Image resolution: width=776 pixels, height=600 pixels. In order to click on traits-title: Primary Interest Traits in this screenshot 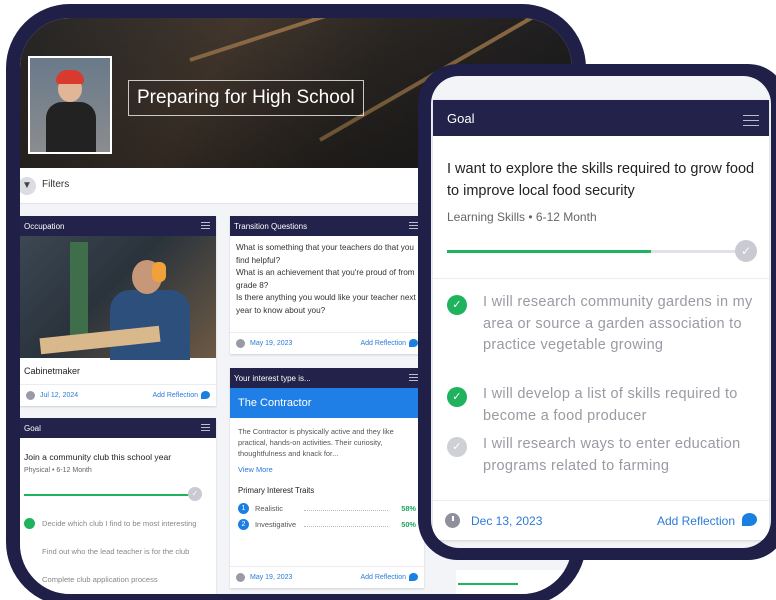, I will do `click(276, 490)`.